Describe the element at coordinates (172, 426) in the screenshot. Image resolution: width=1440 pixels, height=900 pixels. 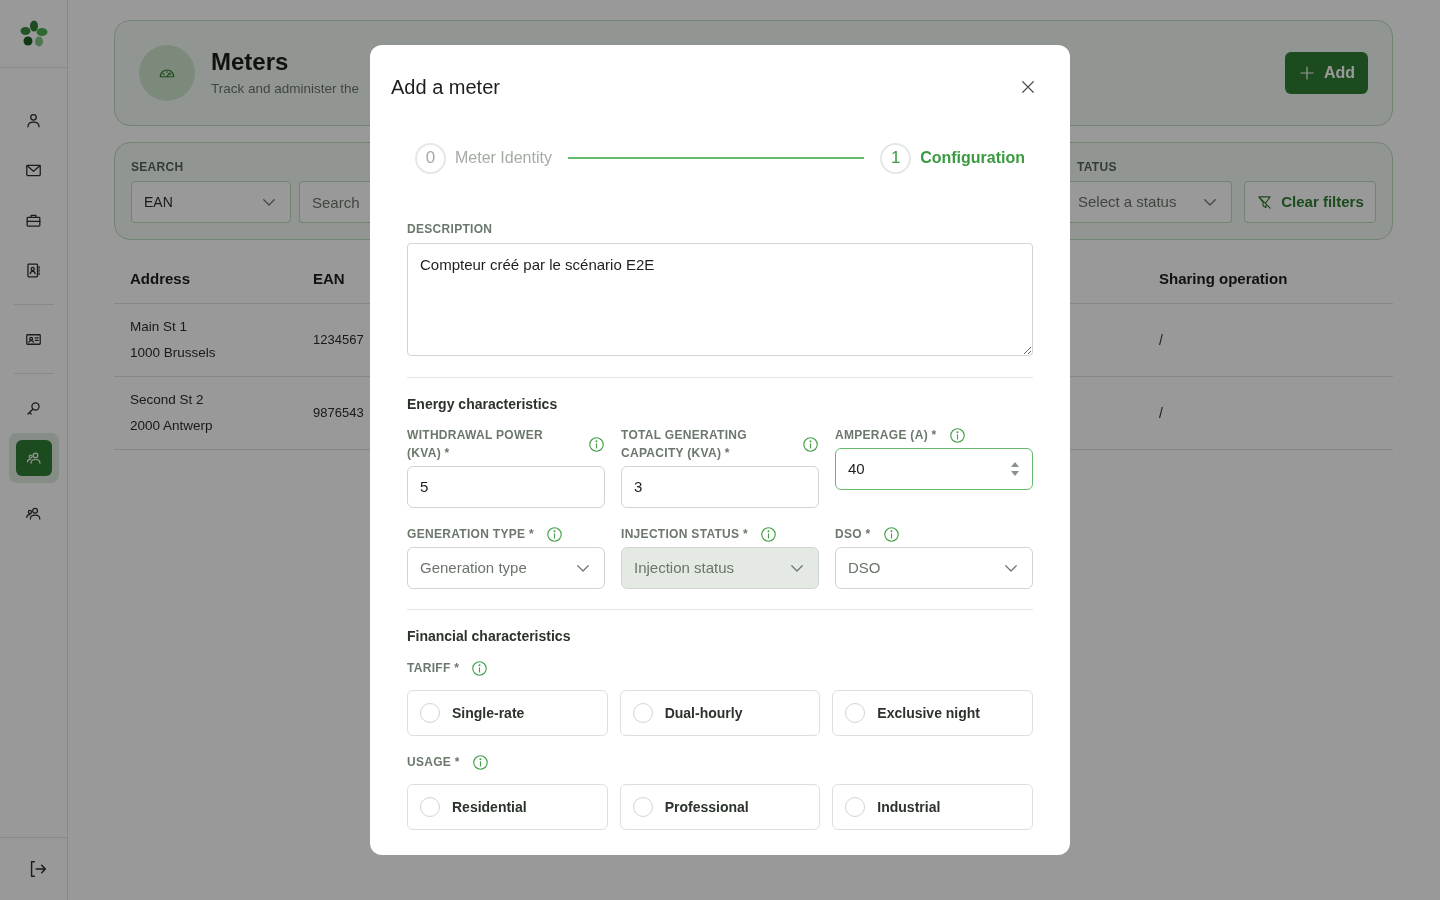
I see `table-cell-text: 2000 Antwerp` at that location.